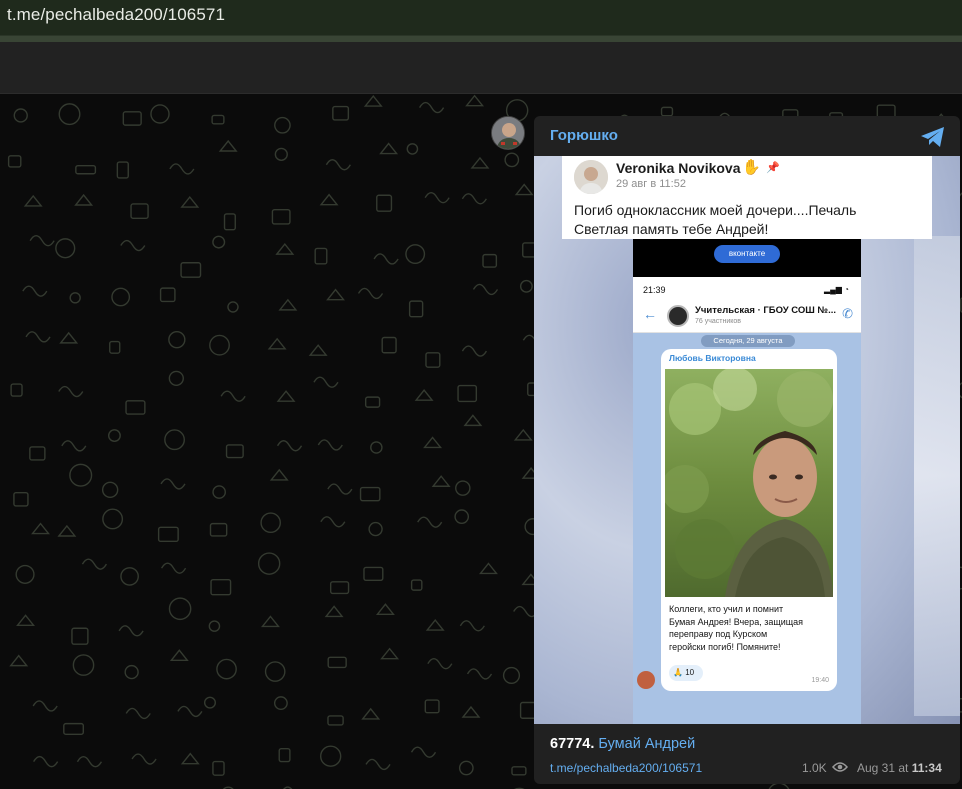 The image size is (962, 789). What do you see at coordinates (726, 609) in the screenshot?
I see `message-line: Коллеги, кто учил и помнит` at bounding box center [726, 609].